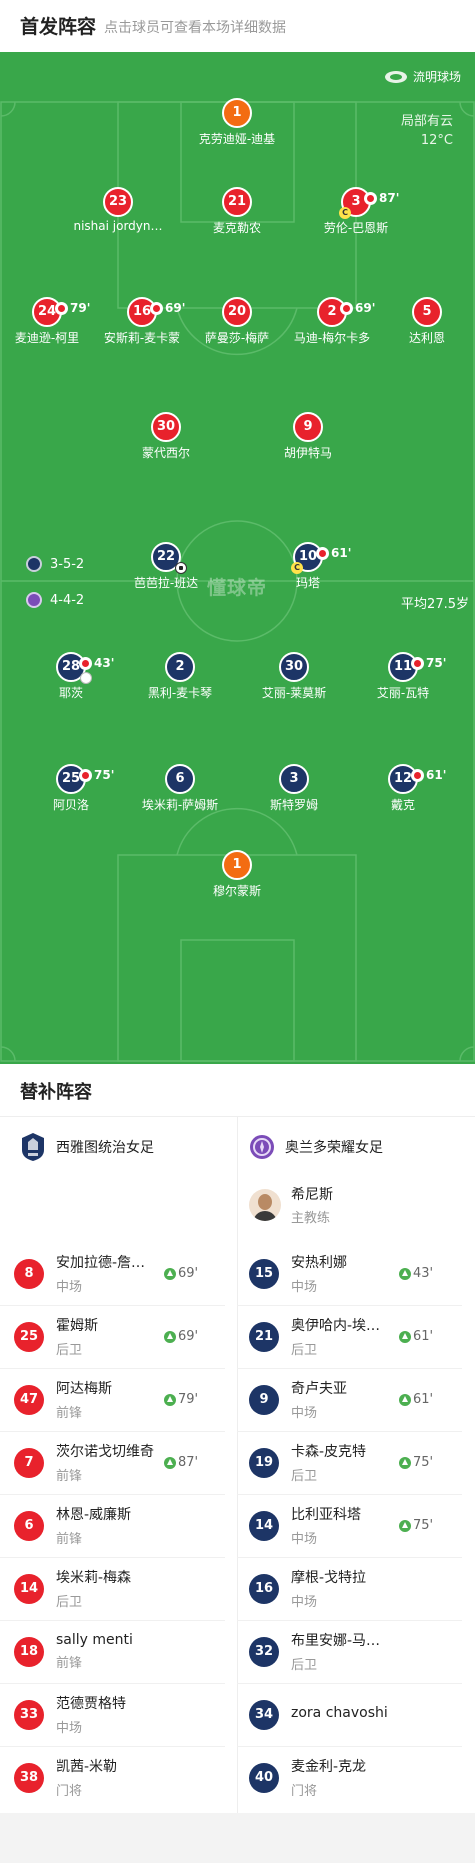 This screenshot has width=475, height=1863. I want to click on substitute-position: 门将, so click(69, 1791).